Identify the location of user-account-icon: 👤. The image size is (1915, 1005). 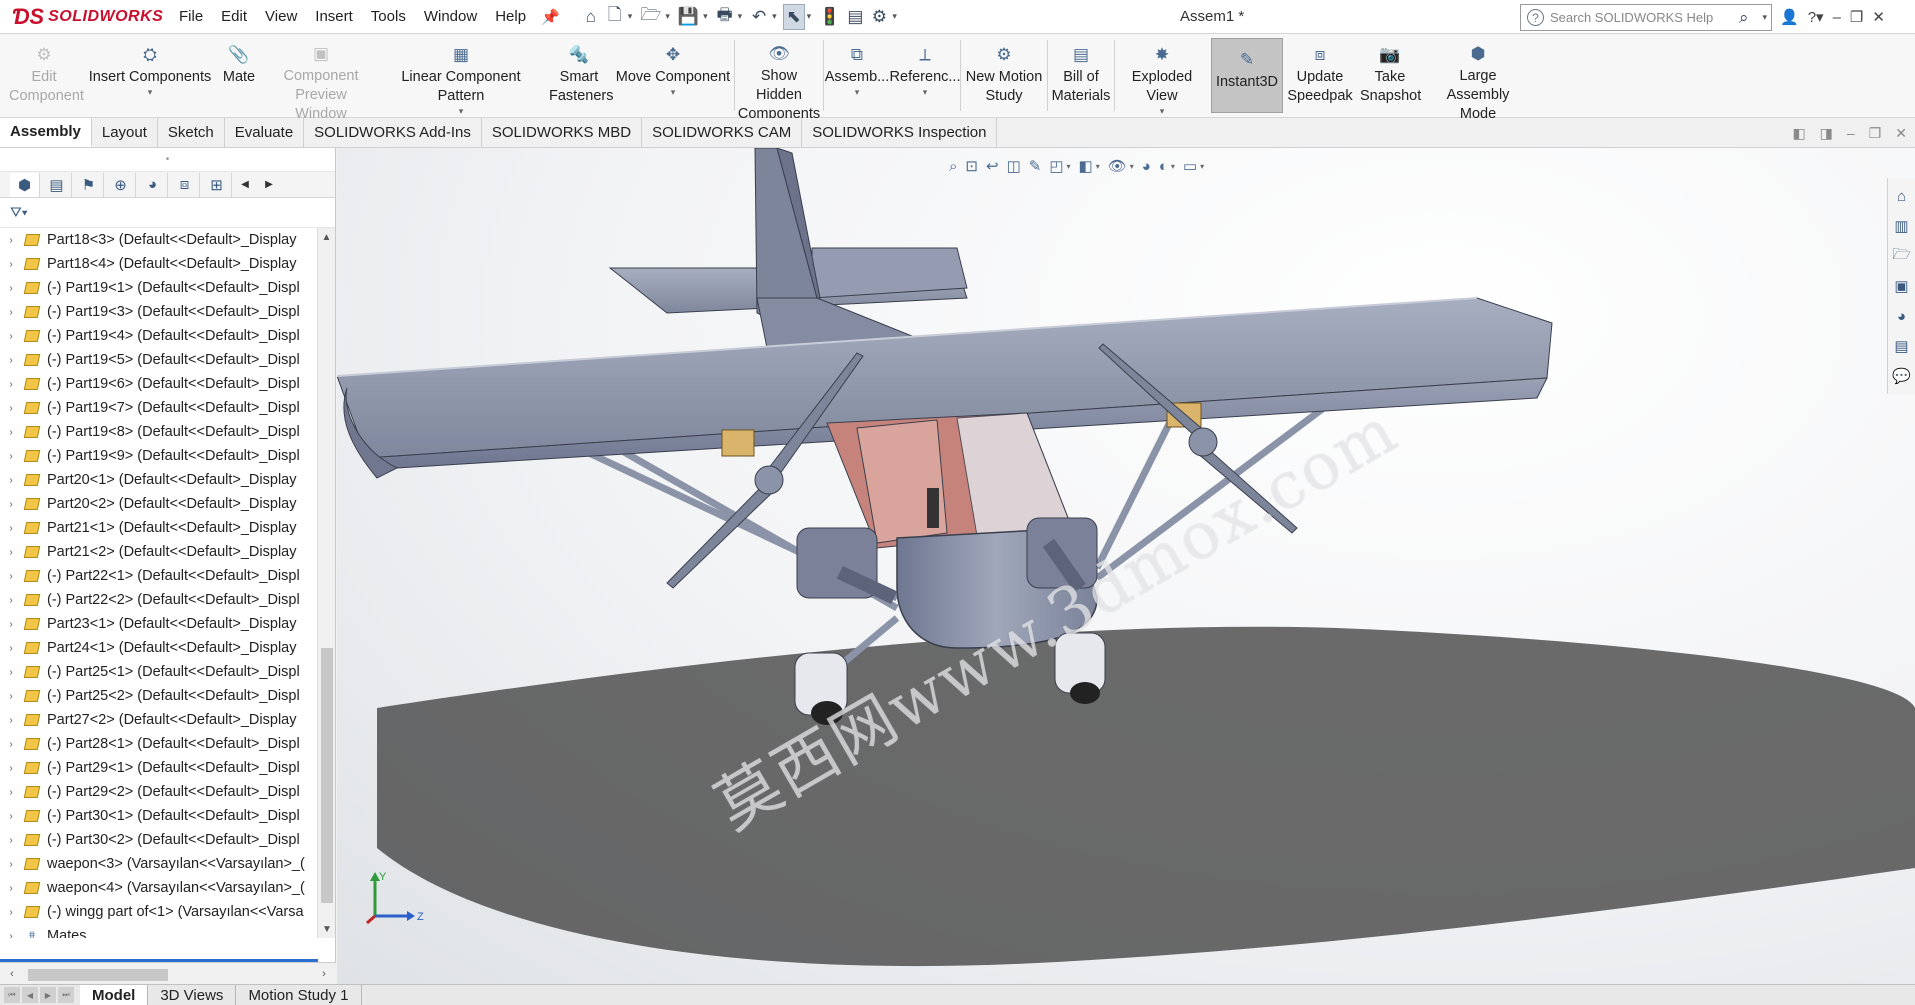
(1789, 17).